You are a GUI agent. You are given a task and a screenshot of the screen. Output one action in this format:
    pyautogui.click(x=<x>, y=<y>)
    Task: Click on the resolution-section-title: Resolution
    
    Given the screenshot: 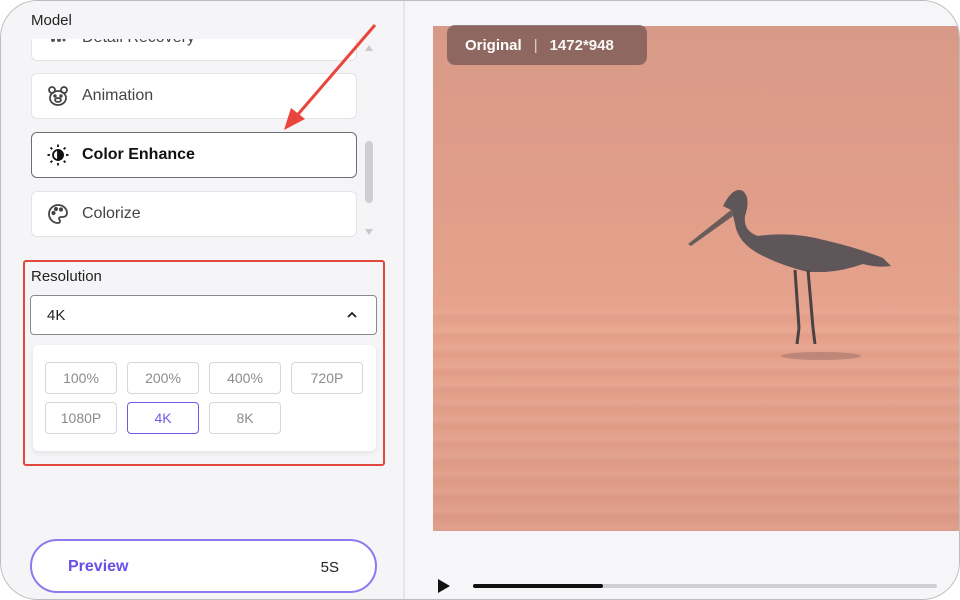 What is the action you would take?
    pyautogui.click(x=66, y=276)
    